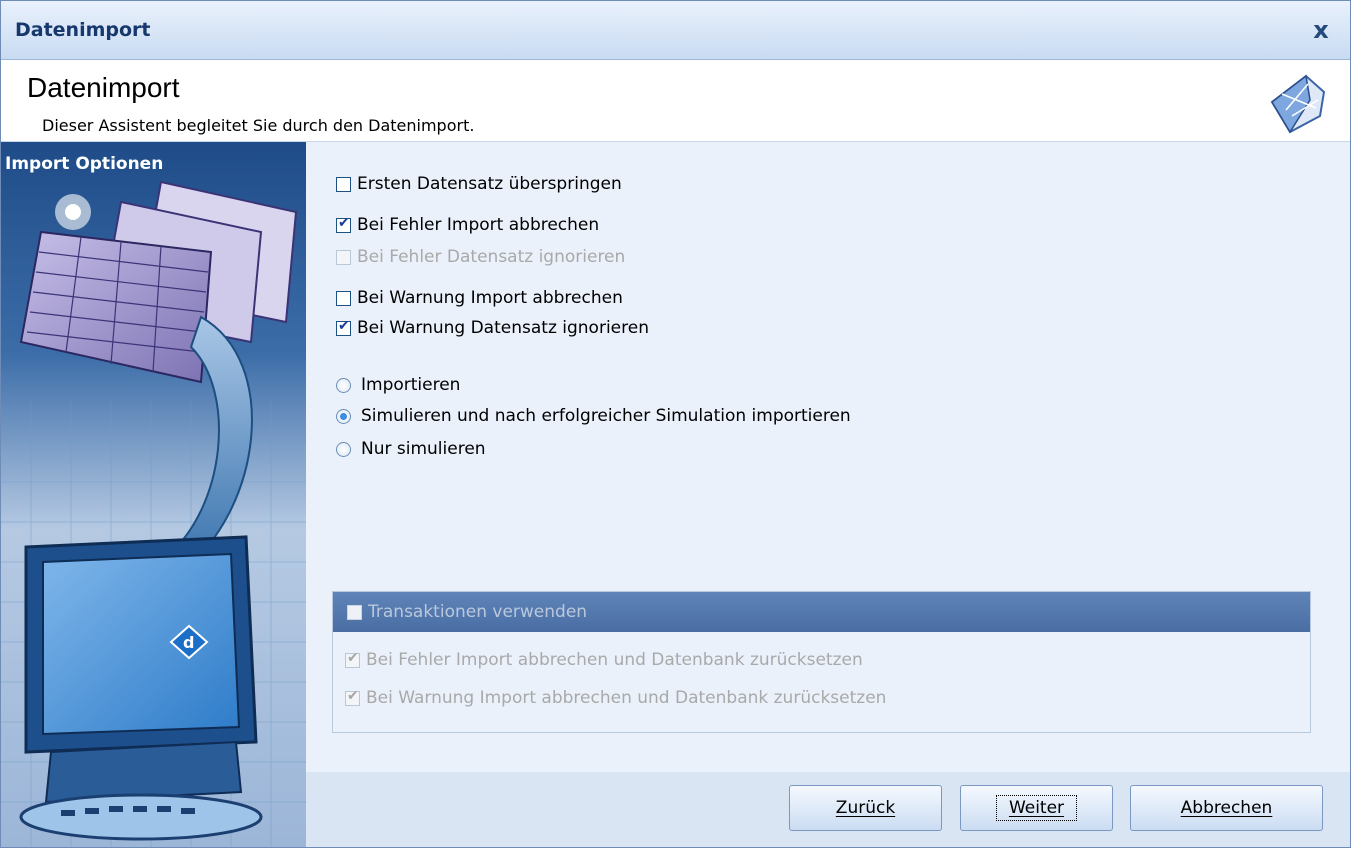 The image size is (1351, 848). Describe the element at coordinates (84, 164) in the screenshot. I see `sidebar-title: Import Optionen` at that location.